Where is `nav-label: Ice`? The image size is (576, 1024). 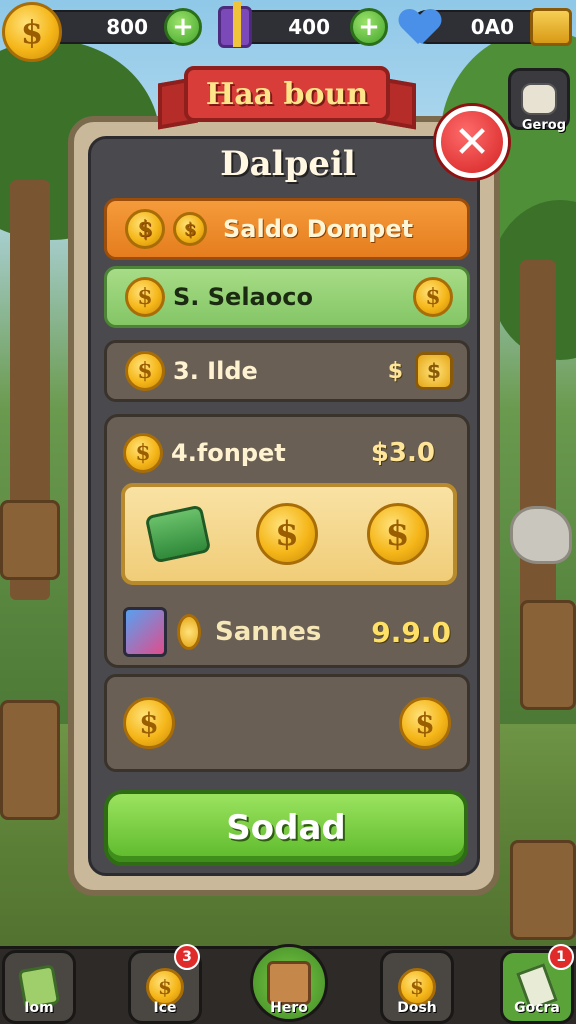
nav-label: Ice is located at coordinates (165, 1008).